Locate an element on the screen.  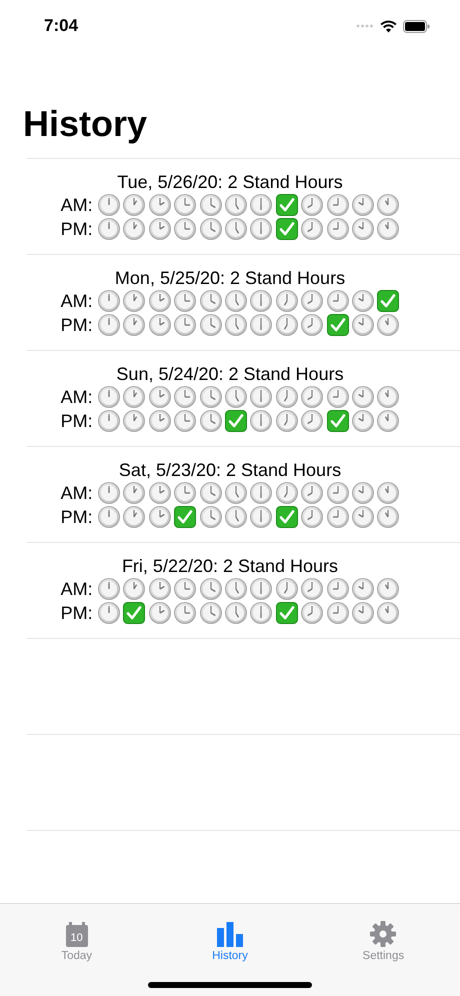
settings-icon is located at coordinates (383, 934).